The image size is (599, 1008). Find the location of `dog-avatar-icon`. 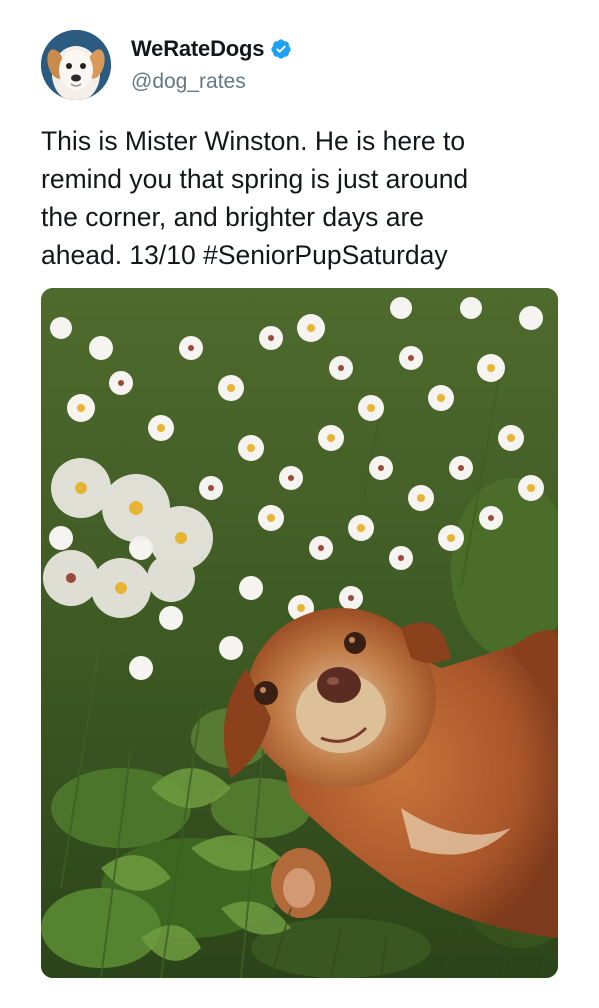

dog-avatar-icon is located at coordinates (76, 65).